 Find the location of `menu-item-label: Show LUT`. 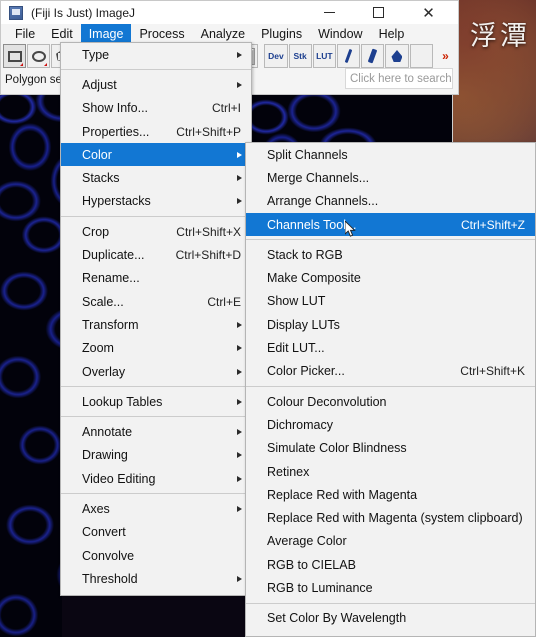

menu-item-label: Show LUT is located at coordinates (296, 301).